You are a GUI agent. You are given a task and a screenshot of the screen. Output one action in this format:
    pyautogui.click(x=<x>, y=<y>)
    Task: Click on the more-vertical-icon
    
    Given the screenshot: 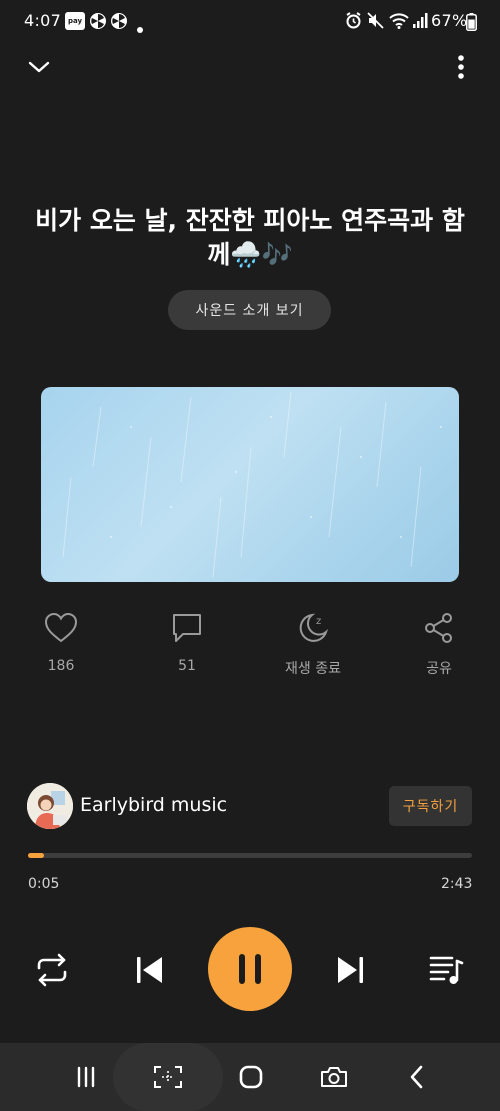 What is the action you would take?
    pyautogui.click(x=461, y=67)
    